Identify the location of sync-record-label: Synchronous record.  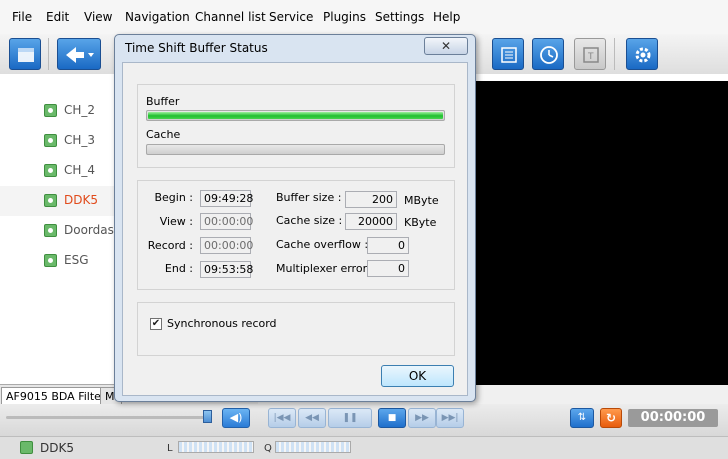
(222, 323).